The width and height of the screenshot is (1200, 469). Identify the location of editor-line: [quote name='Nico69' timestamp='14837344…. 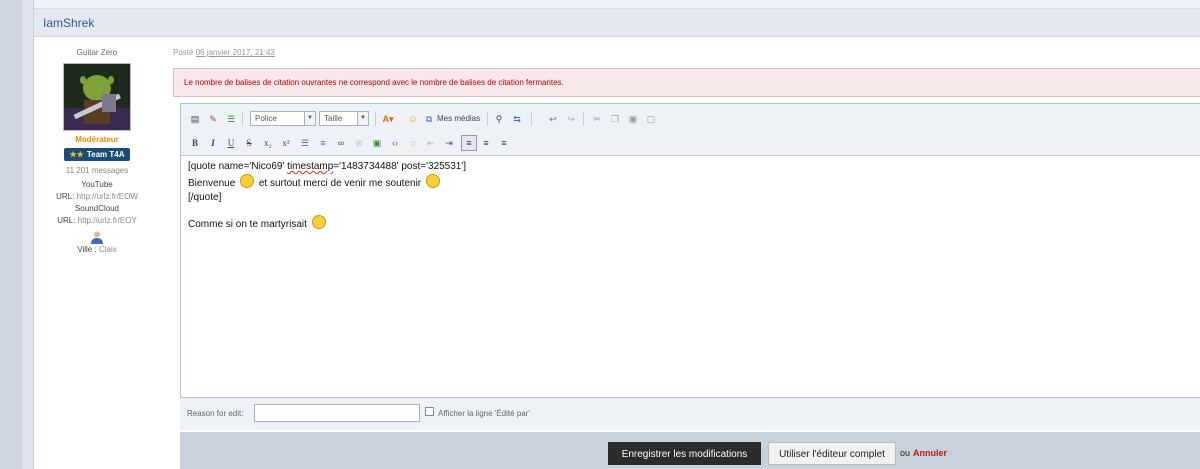
(327, 167).